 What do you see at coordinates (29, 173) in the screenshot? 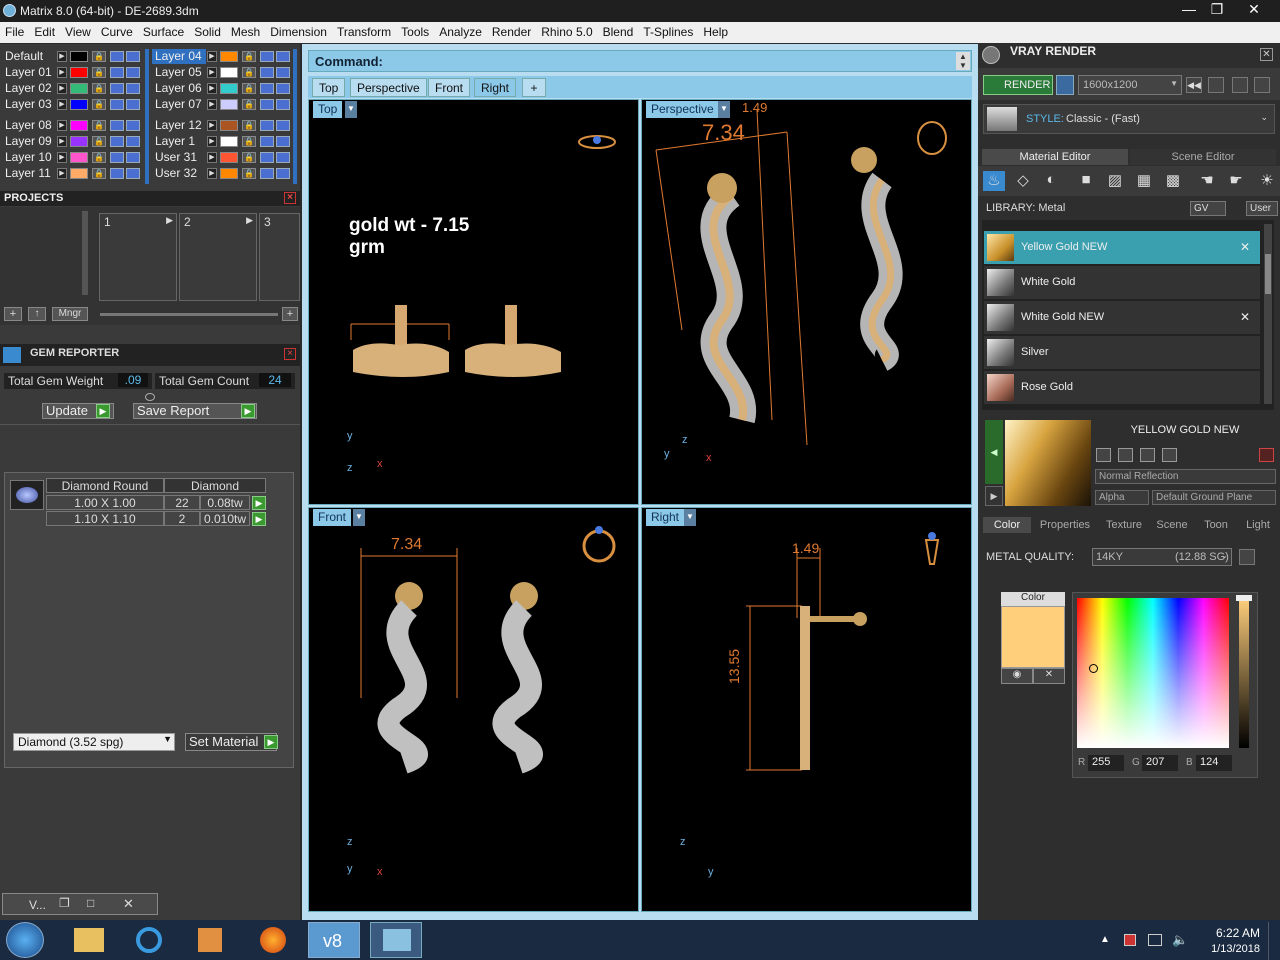
I see `layer-name: Layer 11` at bounding box center [29, 173].